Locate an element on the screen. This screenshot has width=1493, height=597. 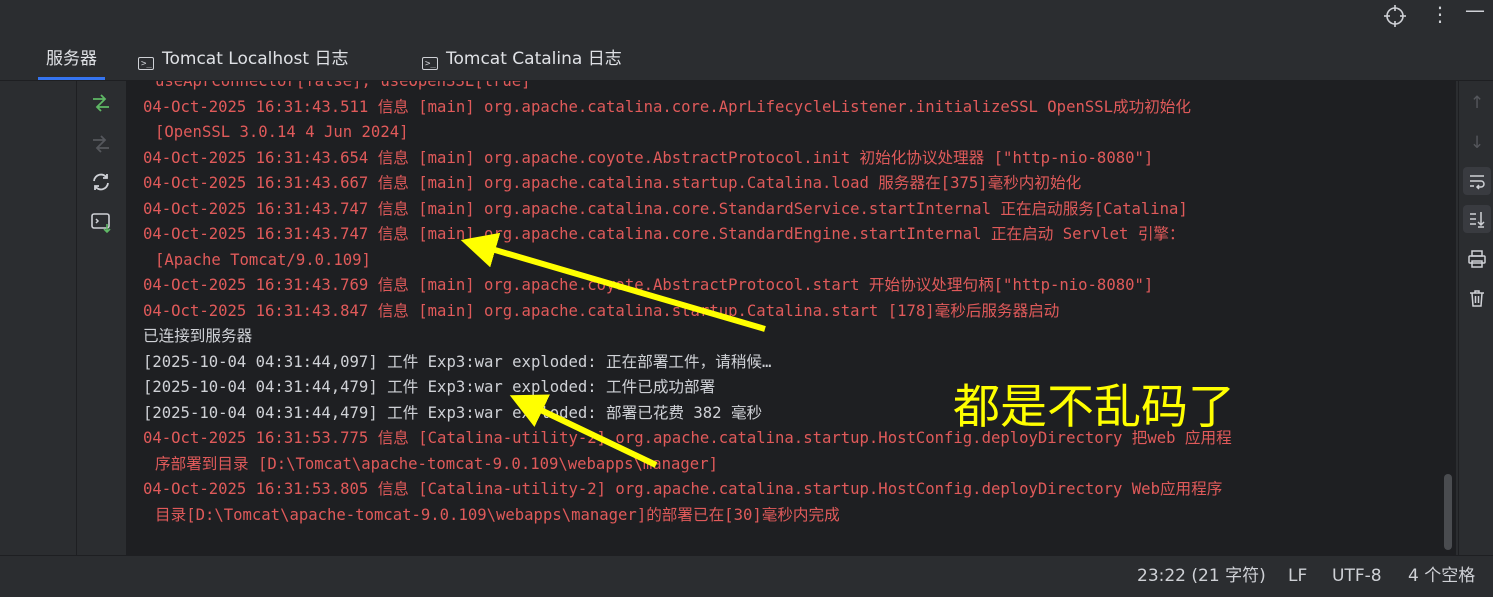
indent-setting: 4 个空格 is located at coordinates (1441, 576).